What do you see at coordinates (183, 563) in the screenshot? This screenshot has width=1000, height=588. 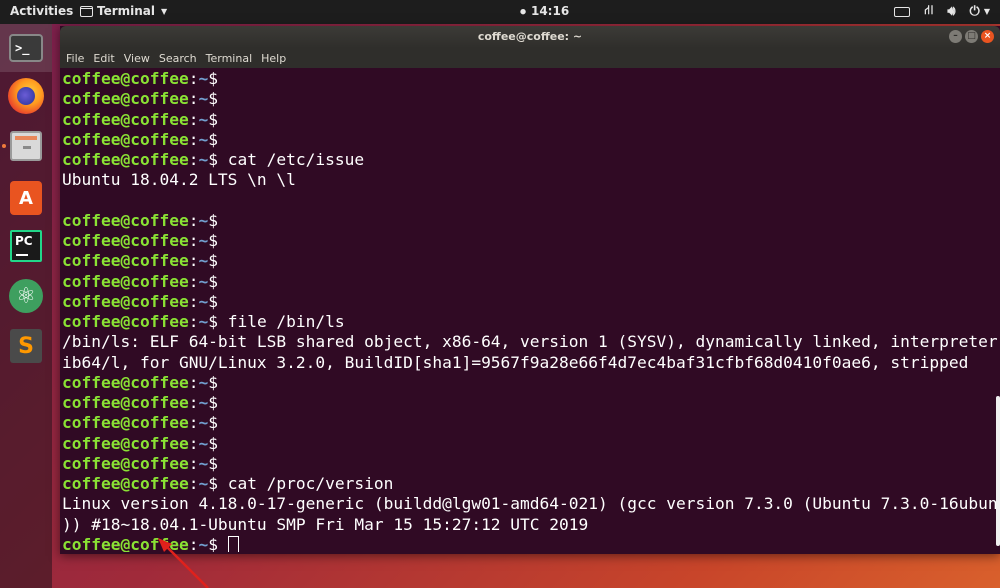 I see `annotation-arrow` at bounding box center [183, 563].